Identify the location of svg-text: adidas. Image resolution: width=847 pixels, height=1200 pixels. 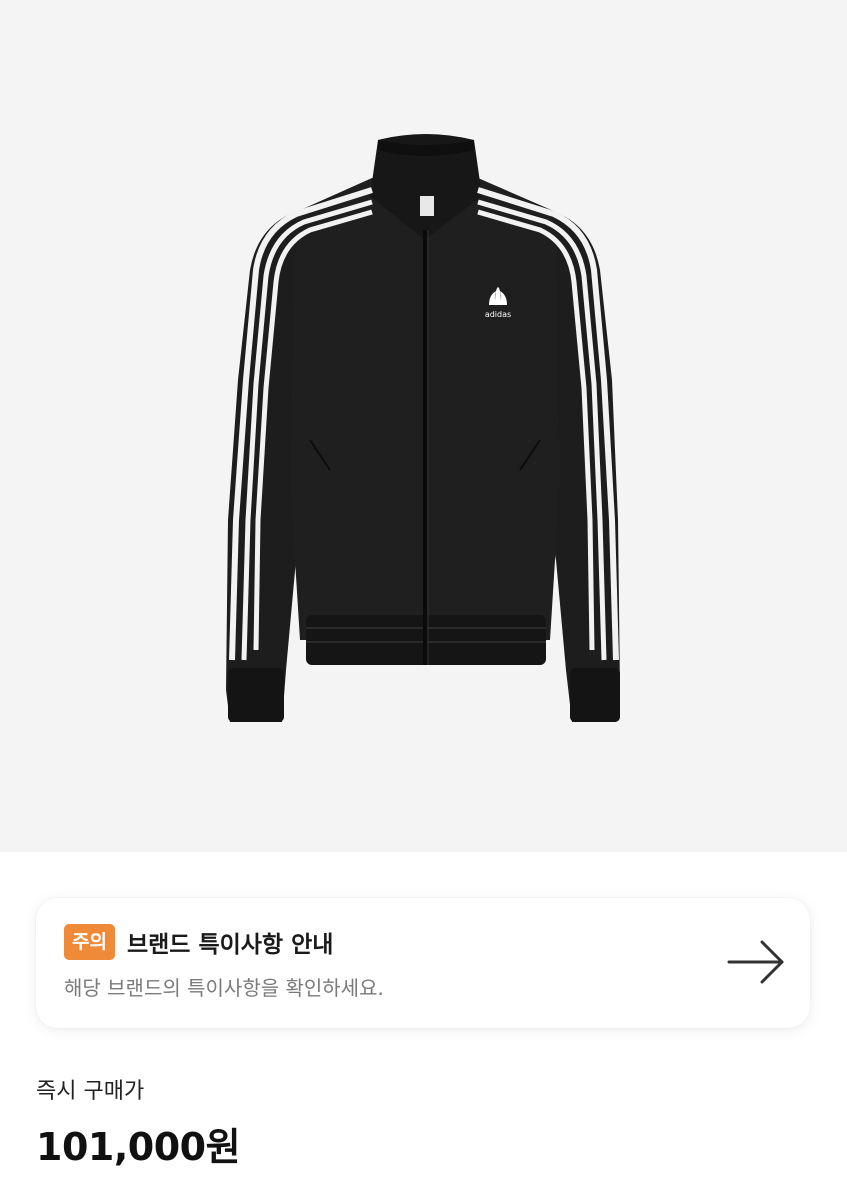
(498, 314).